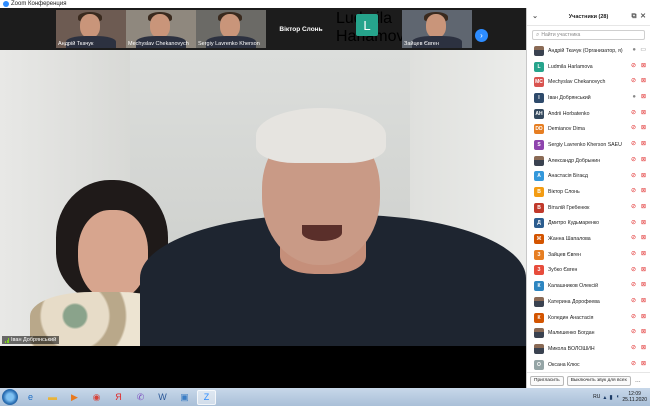  What do you see at coordinates (547, 380) in the screenshot?
I see `invite-button: Пригласить` at bounding box center [547, 380].